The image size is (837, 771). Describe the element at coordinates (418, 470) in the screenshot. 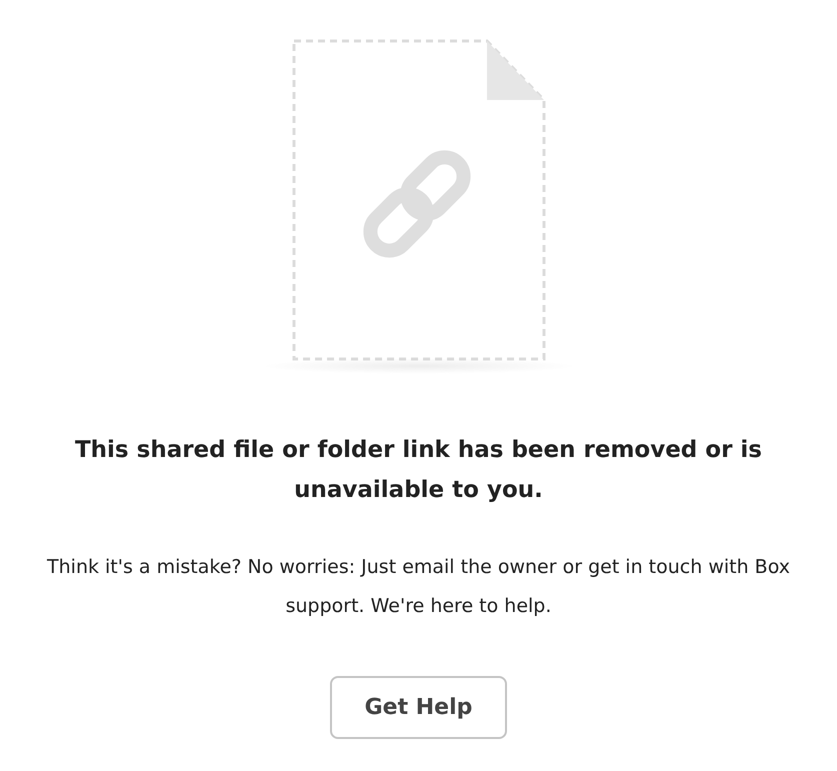

I see `error-title: This shared file or folder link has been removed or is unavailable to you.` at that location.